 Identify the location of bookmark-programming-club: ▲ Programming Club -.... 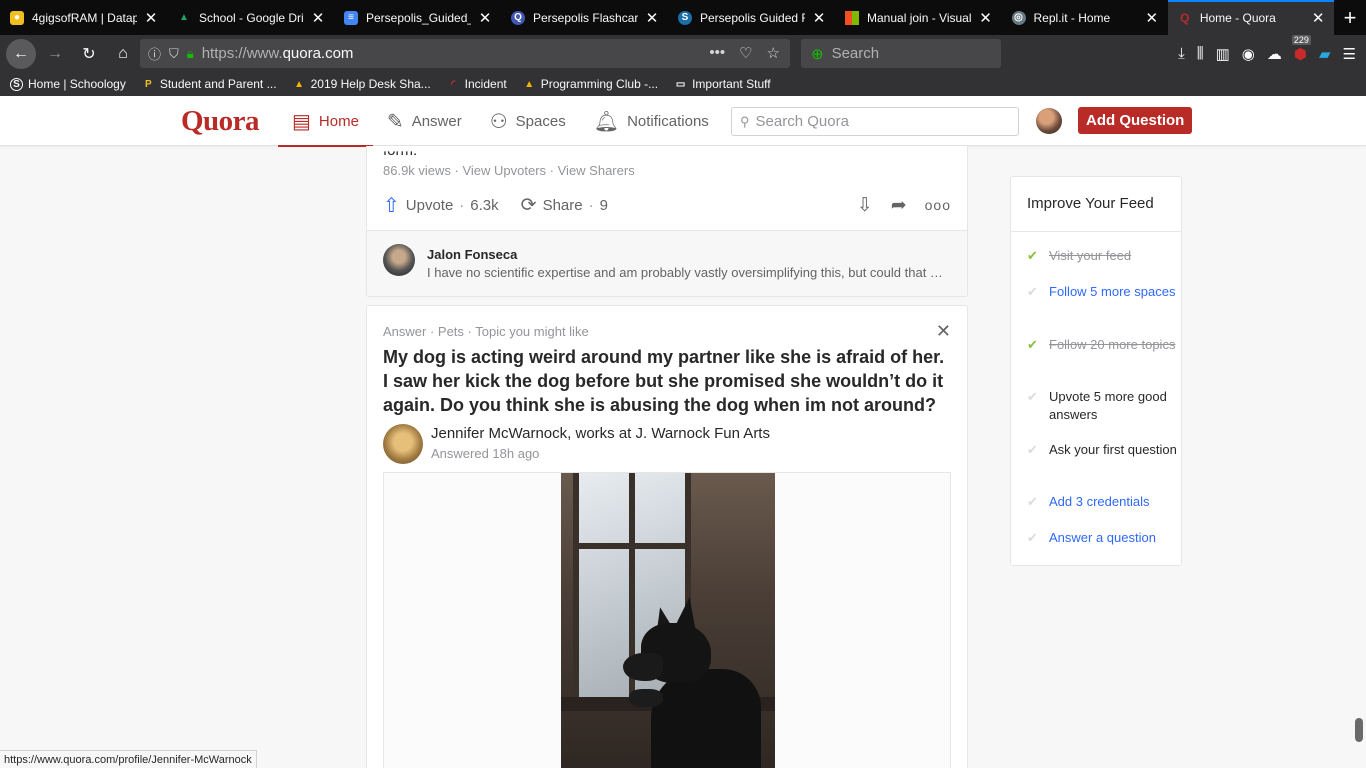
(590, 84).